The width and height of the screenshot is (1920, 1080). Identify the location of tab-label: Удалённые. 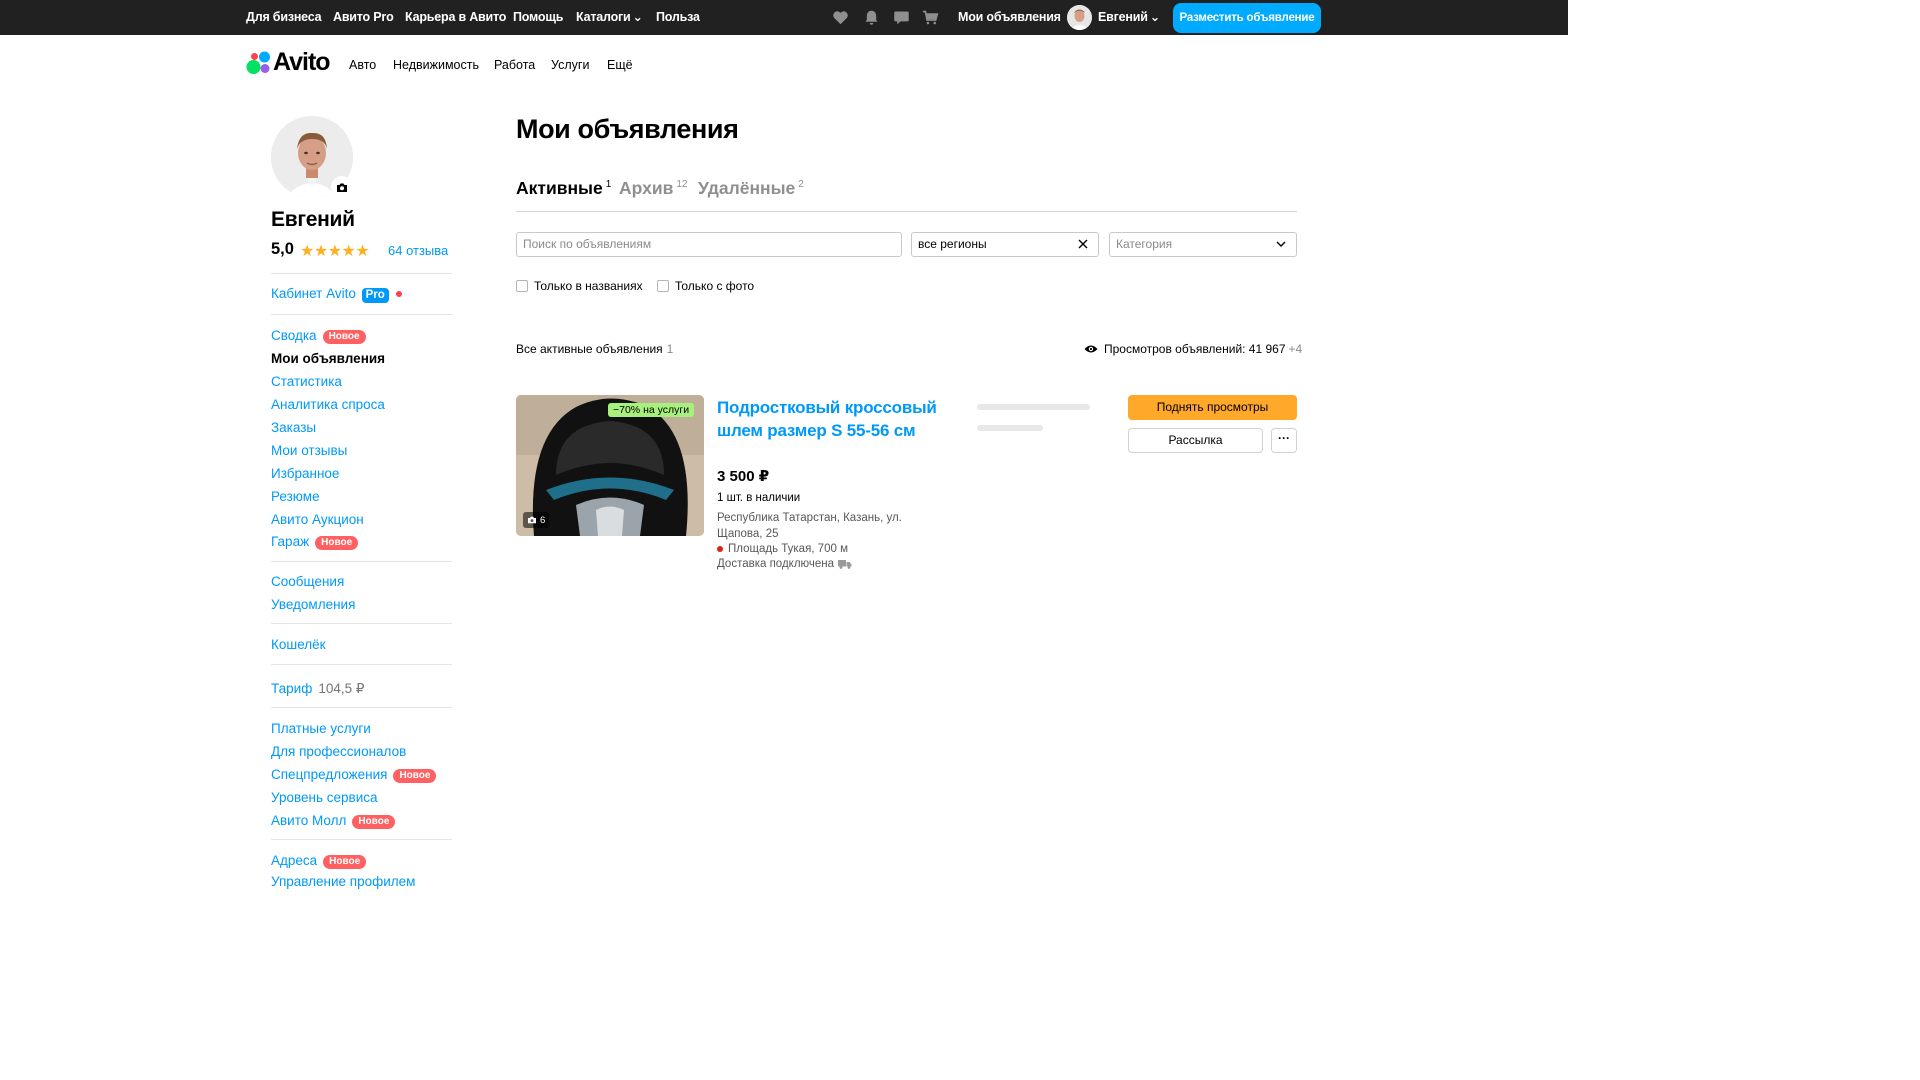
(747, 188).